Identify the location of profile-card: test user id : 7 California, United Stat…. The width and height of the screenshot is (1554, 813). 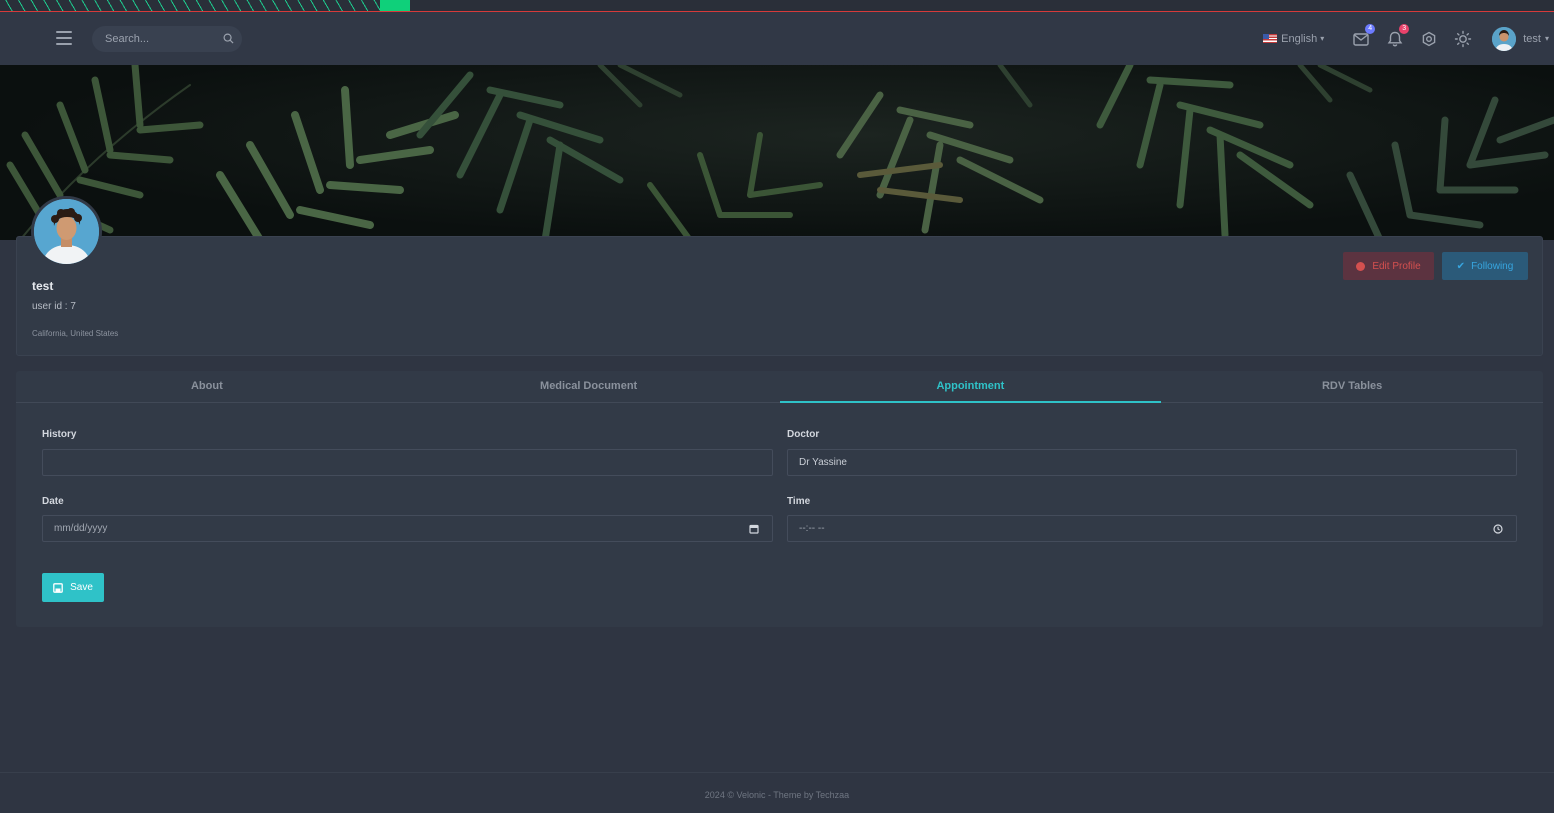
(779, 296).